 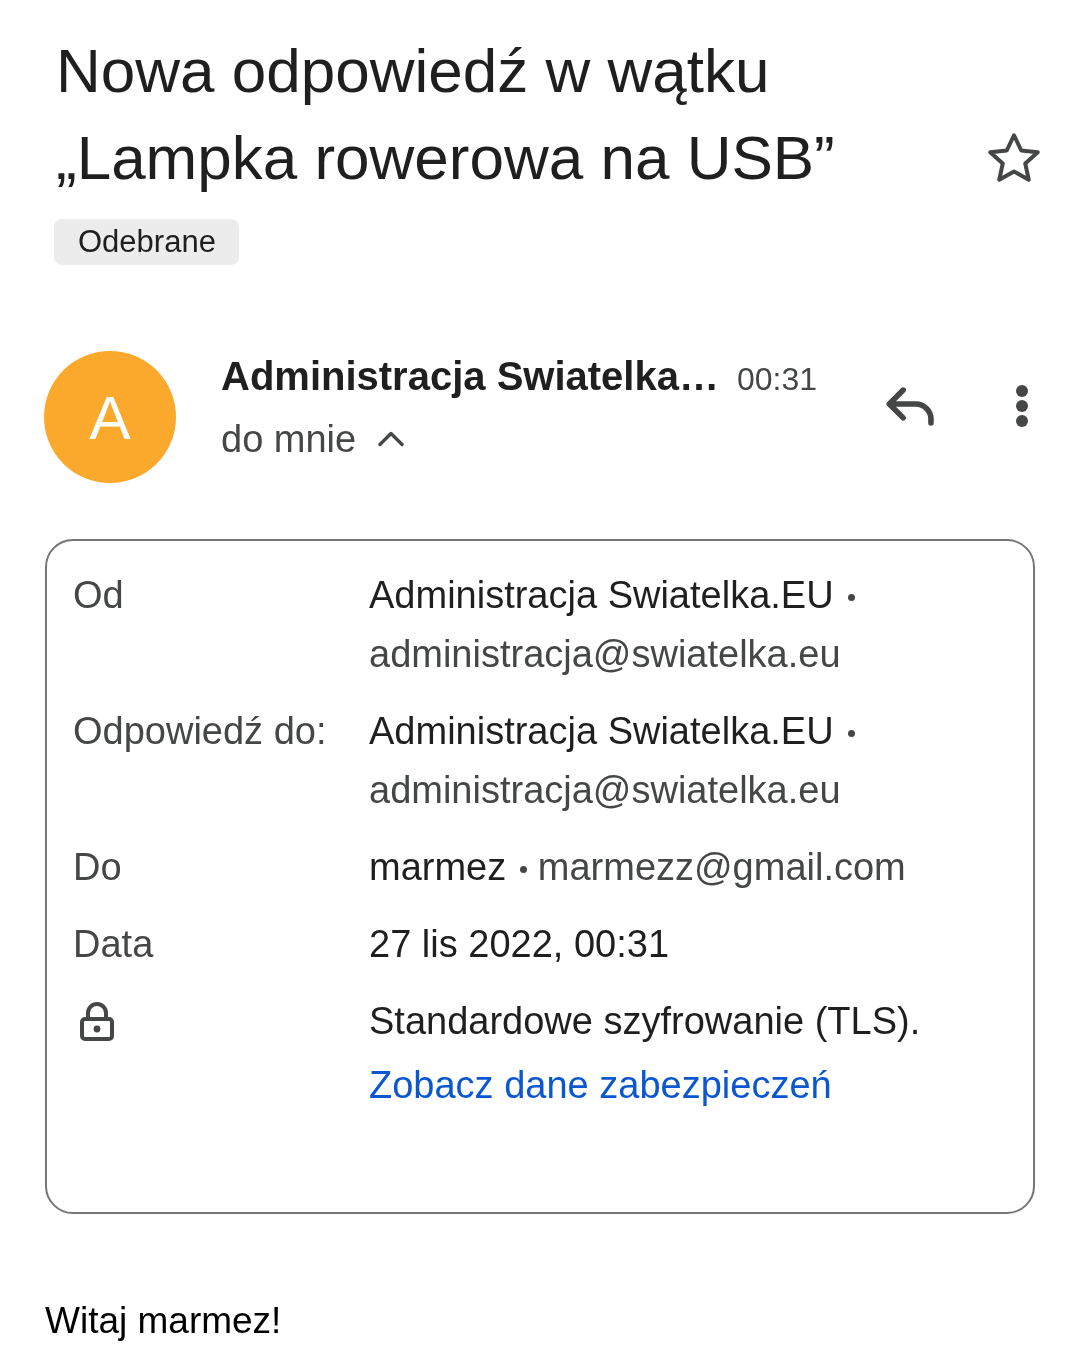 I want to click on sender-avatar: A, so click(x=110, y=417).